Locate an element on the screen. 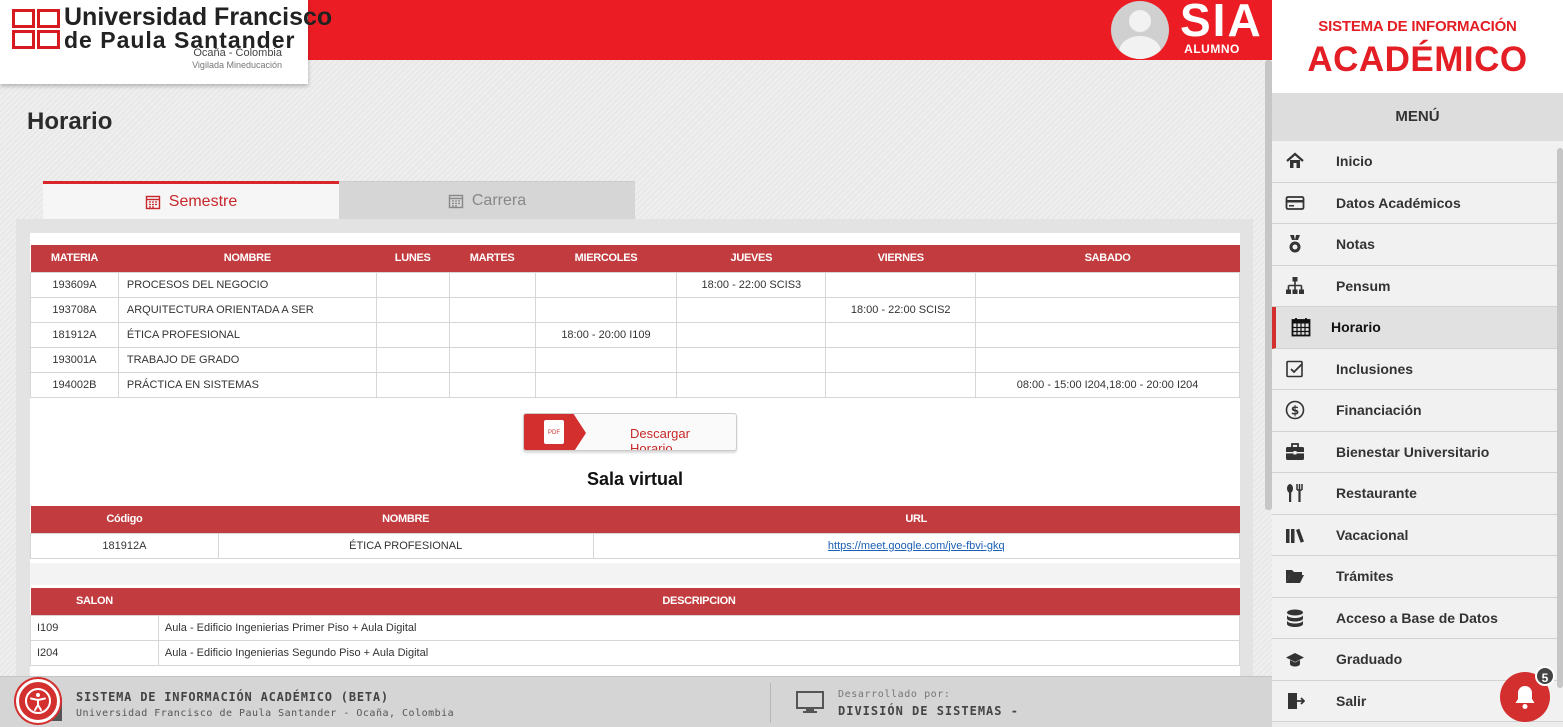 The height and width of the screenshot is (727, 1563). table-cell: https://meet.google.com/jve-fbvi-gkq is located at coordinates (916, 545).